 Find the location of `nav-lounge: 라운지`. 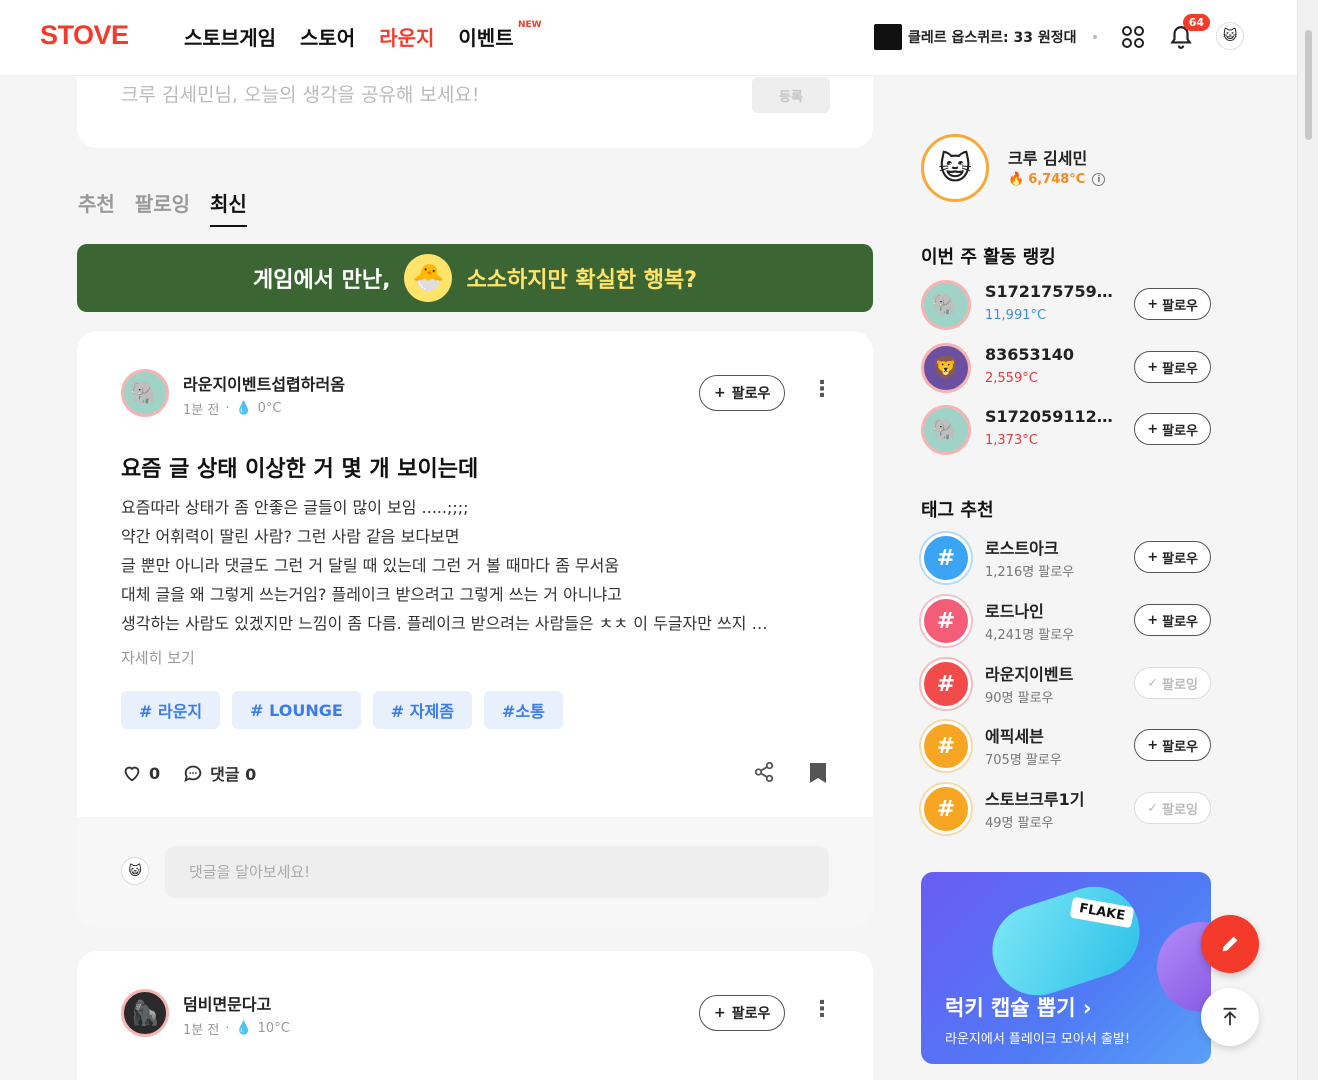

nav-lounge: 라운지 is located at coordinates (406, 36).